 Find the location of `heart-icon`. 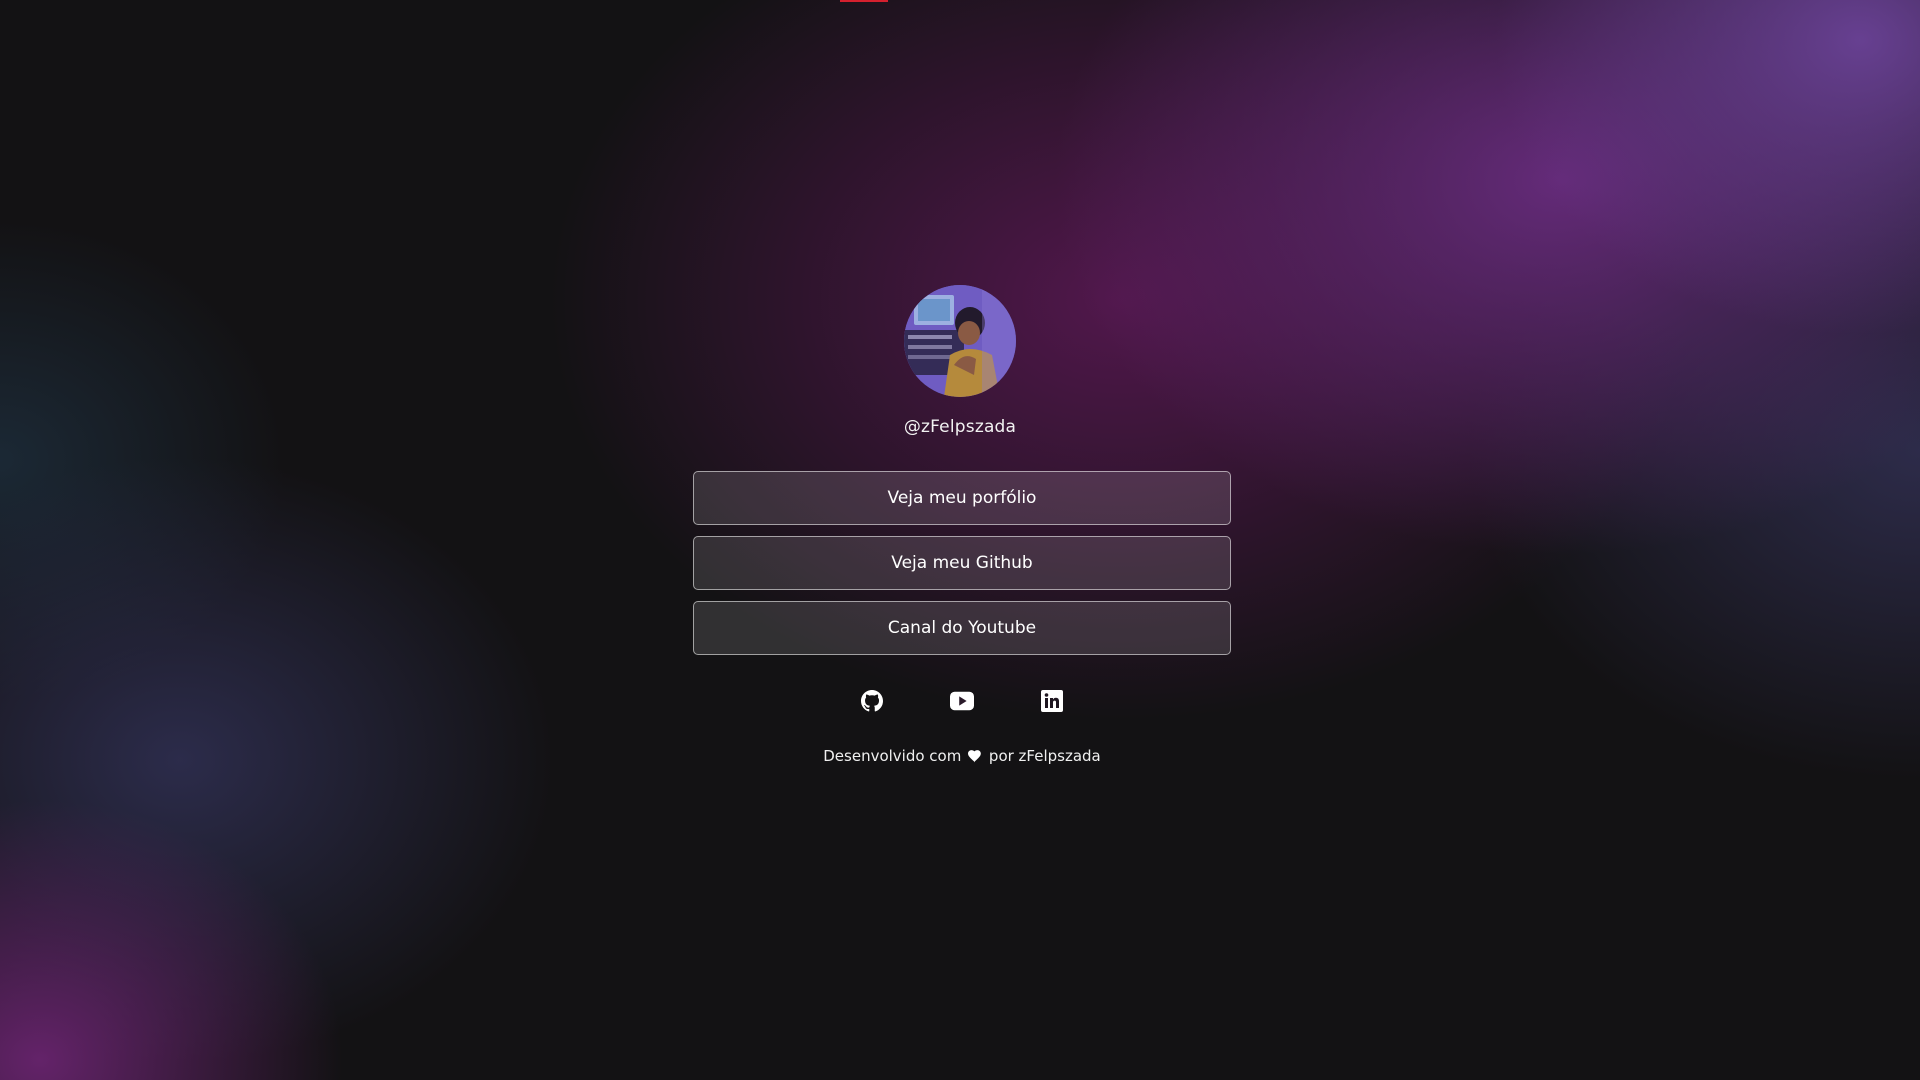

heart-icon is located at coordinates (975, 758).